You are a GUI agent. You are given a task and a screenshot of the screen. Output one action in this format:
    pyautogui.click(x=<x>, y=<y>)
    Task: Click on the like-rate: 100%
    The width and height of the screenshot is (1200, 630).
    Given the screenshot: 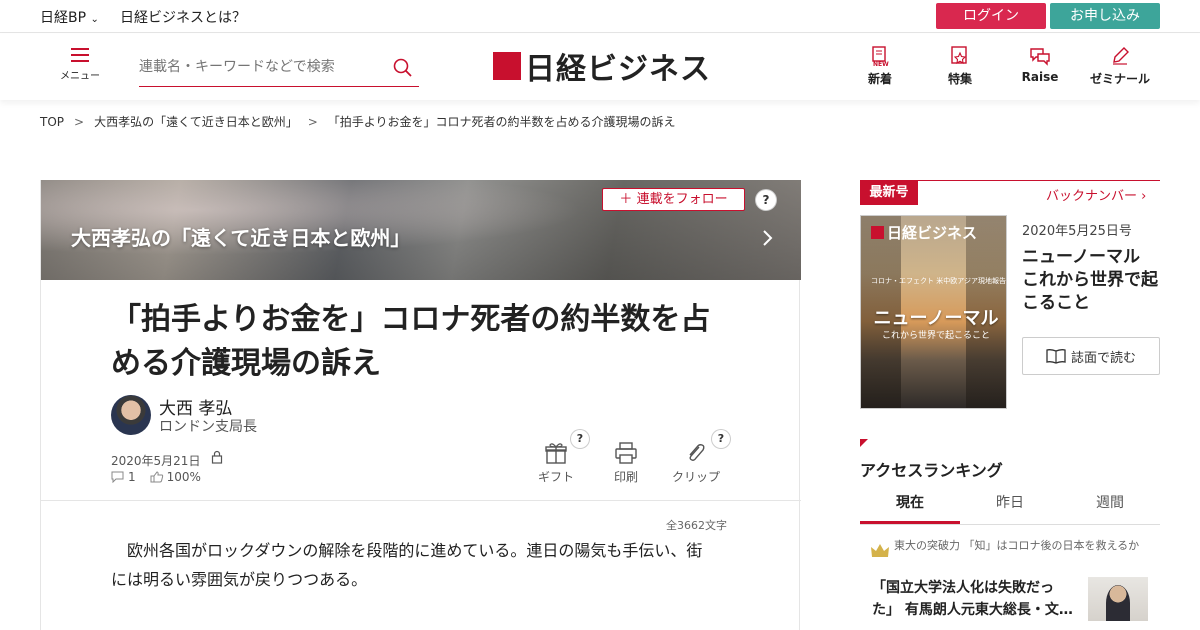 What is the action you would take?
    pyautogui.click(x=183, y=477)
    